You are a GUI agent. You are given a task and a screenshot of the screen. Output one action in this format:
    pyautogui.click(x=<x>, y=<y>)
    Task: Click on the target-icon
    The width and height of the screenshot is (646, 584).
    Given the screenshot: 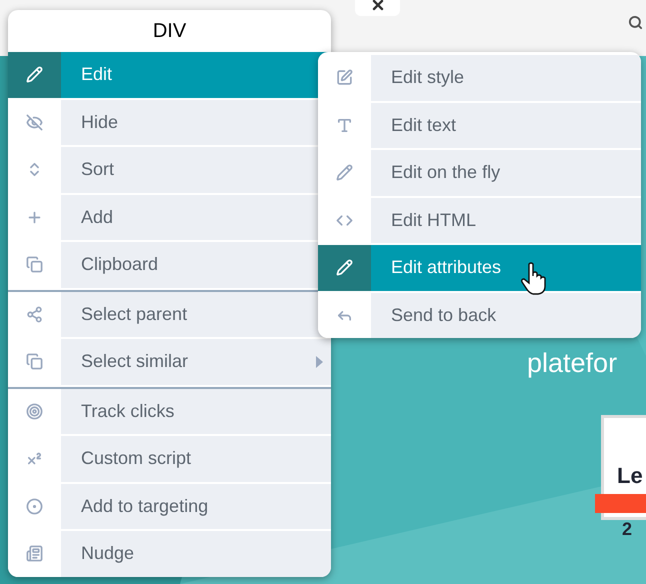 What is the action you would take?
    pyautogui.click(x=34, y=411)
    